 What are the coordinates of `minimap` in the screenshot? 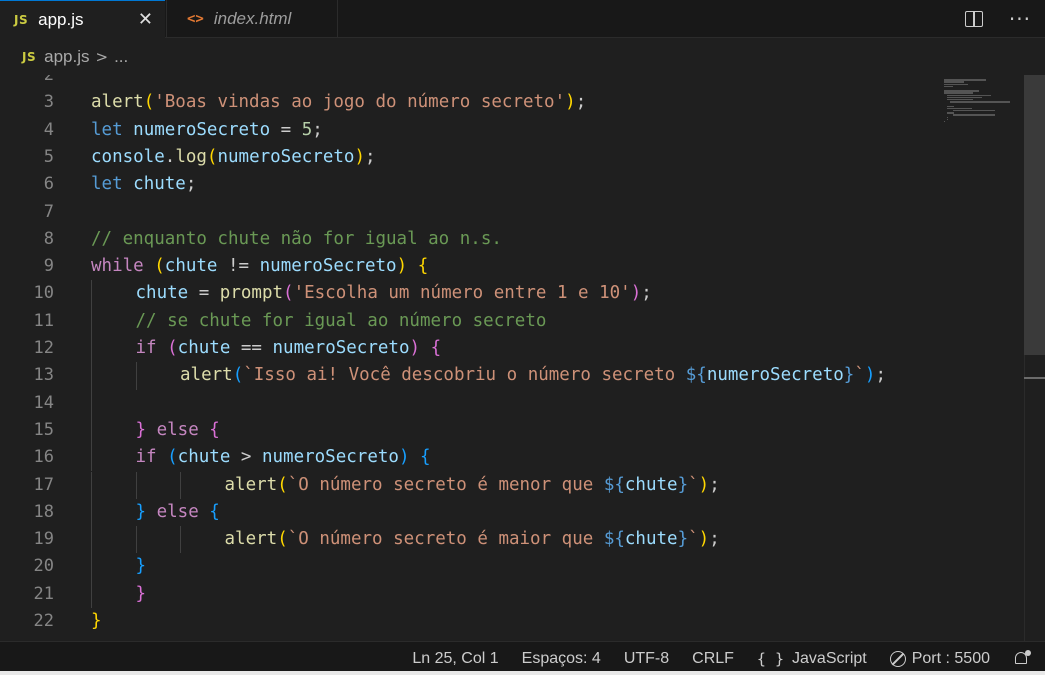 It's located at (980, 105).